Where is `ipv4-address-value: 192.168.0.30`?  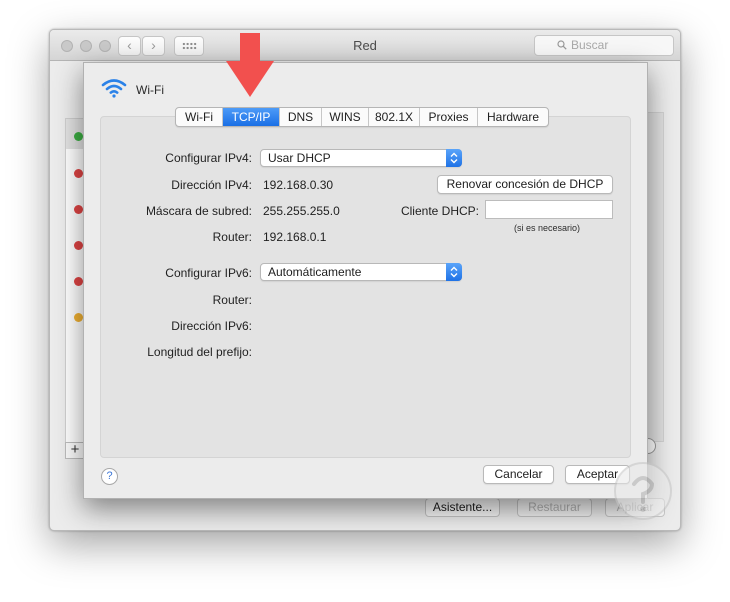 ipv4-address-value: 192.168.0.30 is located at coordinates (298, 185).